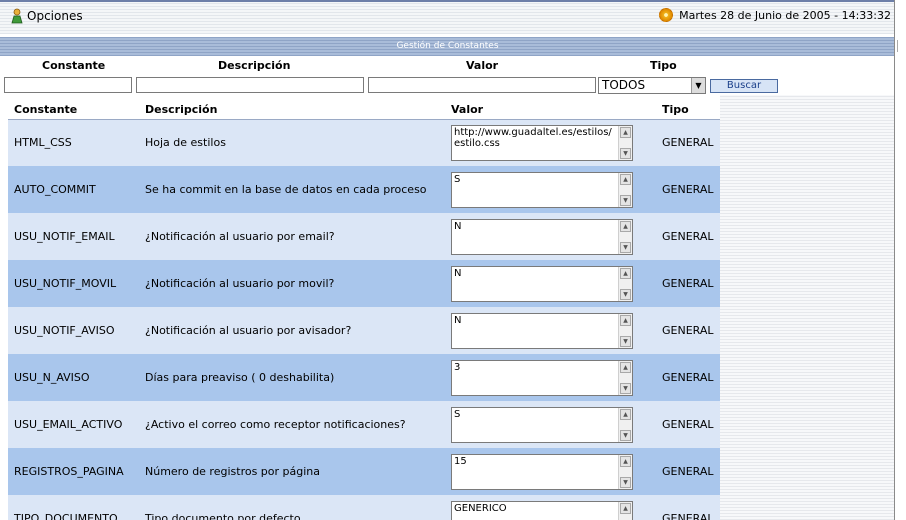  I want to click on valor-filter-input, so click(482, 85).